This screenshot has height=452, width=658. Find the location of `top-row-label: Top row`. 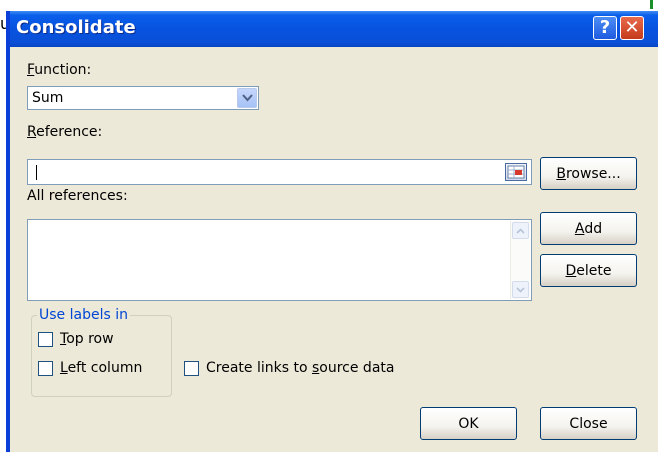

top-row-label: Top row is located at coordinates (87, 339).